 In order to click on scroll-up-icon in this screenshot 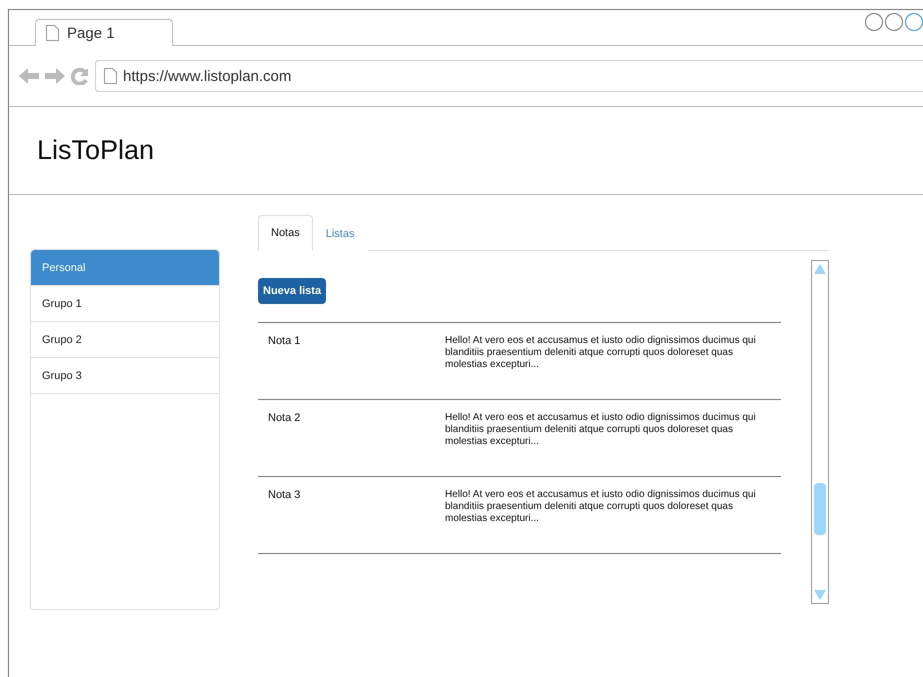, I will do `click(820, 269)`.